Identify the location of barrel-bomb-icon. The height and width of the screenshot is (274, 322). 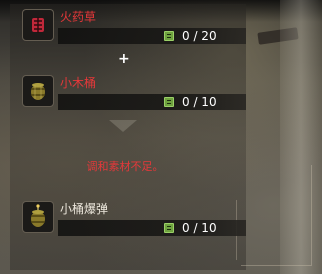
(38, 217).